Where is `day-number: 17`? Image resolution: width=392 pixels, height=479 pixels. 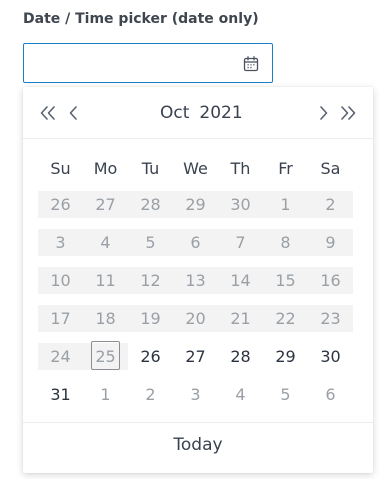 day-number: 17 is located at coordinates (60, 318).